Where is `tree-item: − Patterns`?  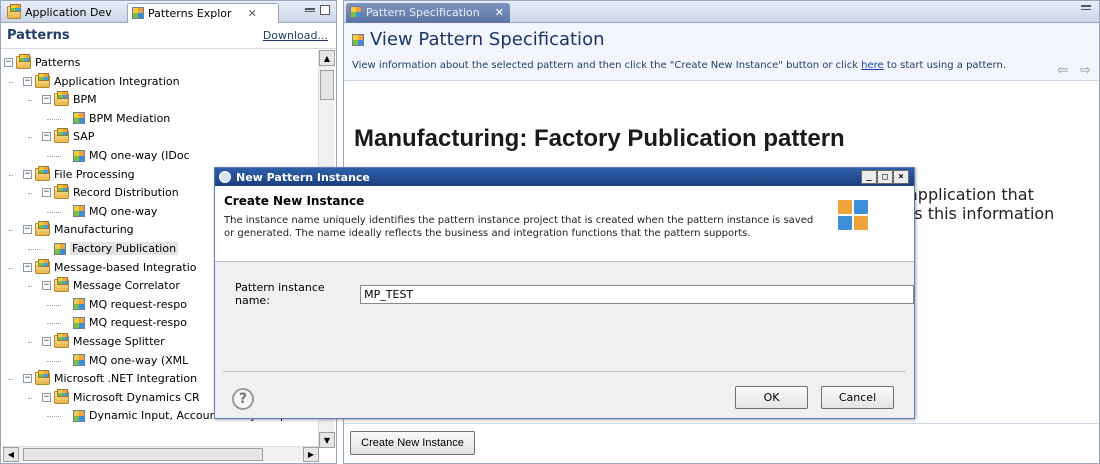
tree-item: − Patterns is located at coordinates (42, 62).